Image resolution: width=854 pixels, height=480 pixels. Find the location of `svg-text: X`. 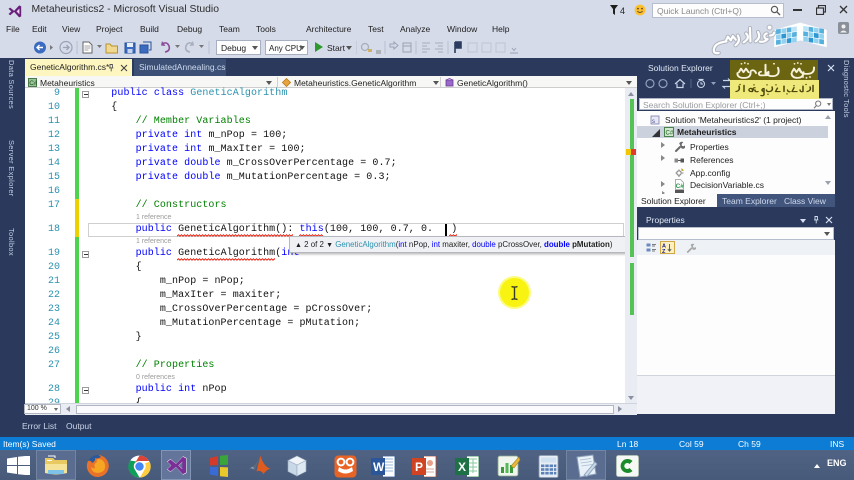

svg-text: X is located at coordinates (462, 467).